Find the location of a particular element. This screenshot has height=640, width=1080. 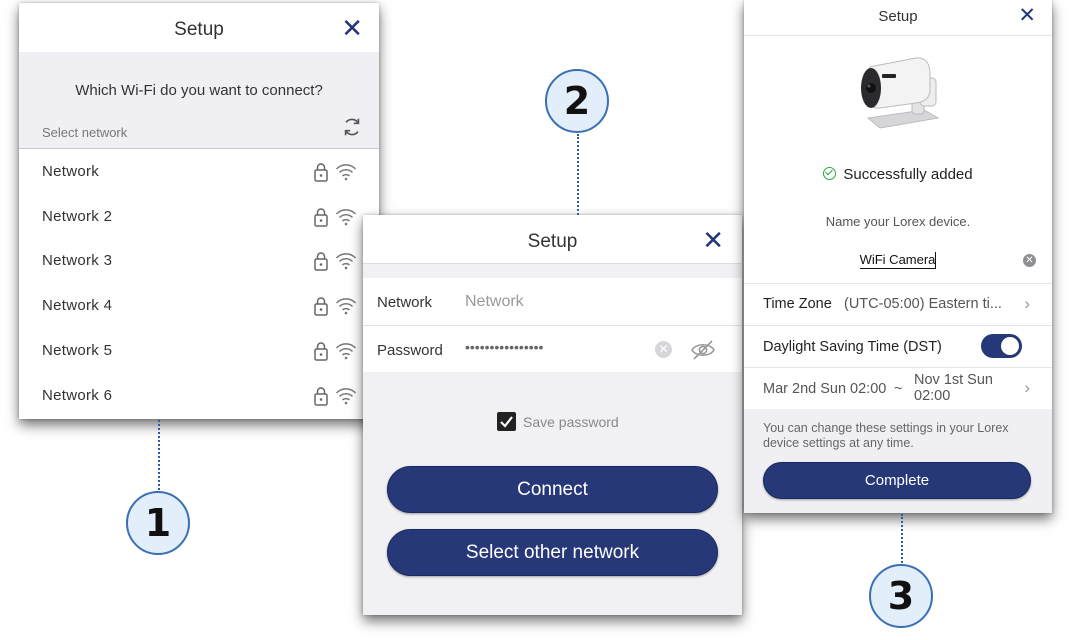

check-circle-icon is located at coordinates (830, 173).